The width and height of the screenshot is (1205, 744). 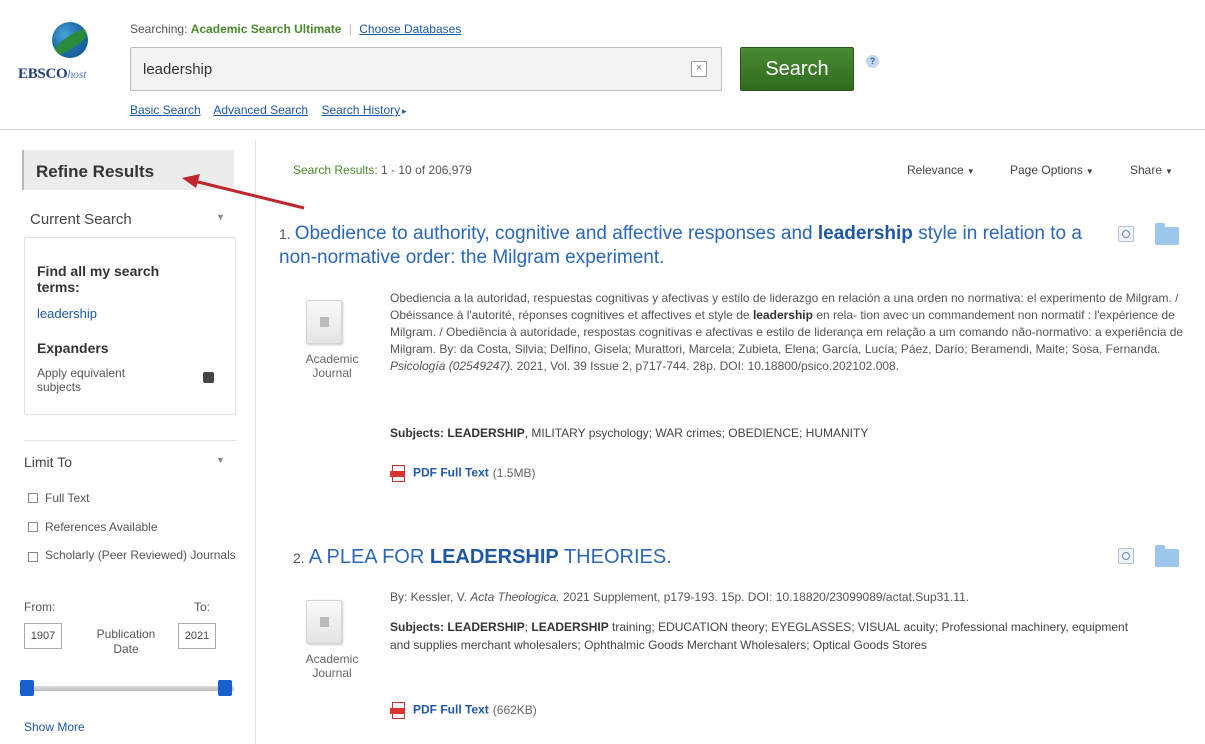 What do you see at coordinates (266, 29) in the screenshot?
I see `database-name: Academic Search Ultimate` at bounding box center [266, 29].